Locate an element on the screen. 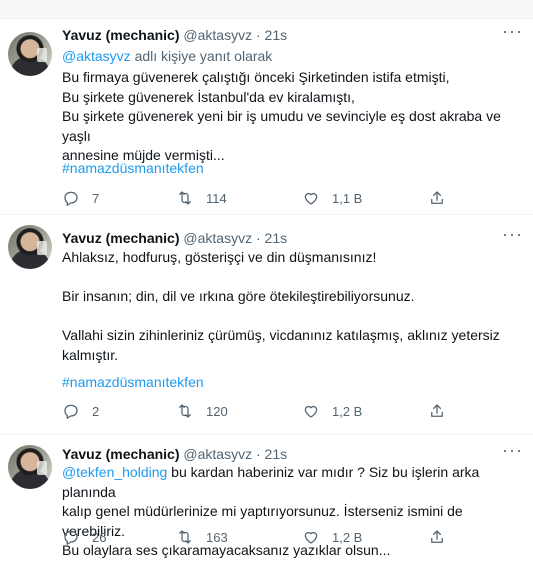 The height and width of the screenshot is (561, 533). like-button: 1,1 B is located at coordinates (332, 198).